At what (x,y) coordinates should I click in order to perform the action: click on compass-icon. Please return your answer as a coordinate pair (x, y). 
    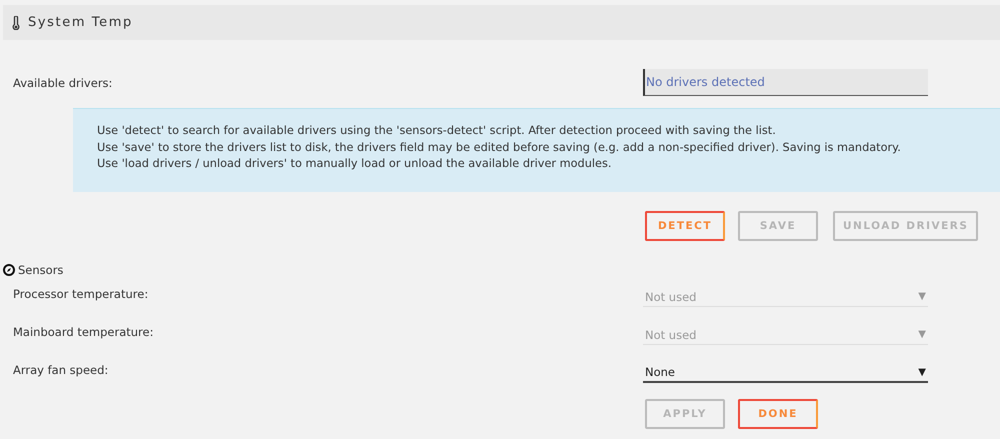
    Looking at the image, I should click on (9, 270).